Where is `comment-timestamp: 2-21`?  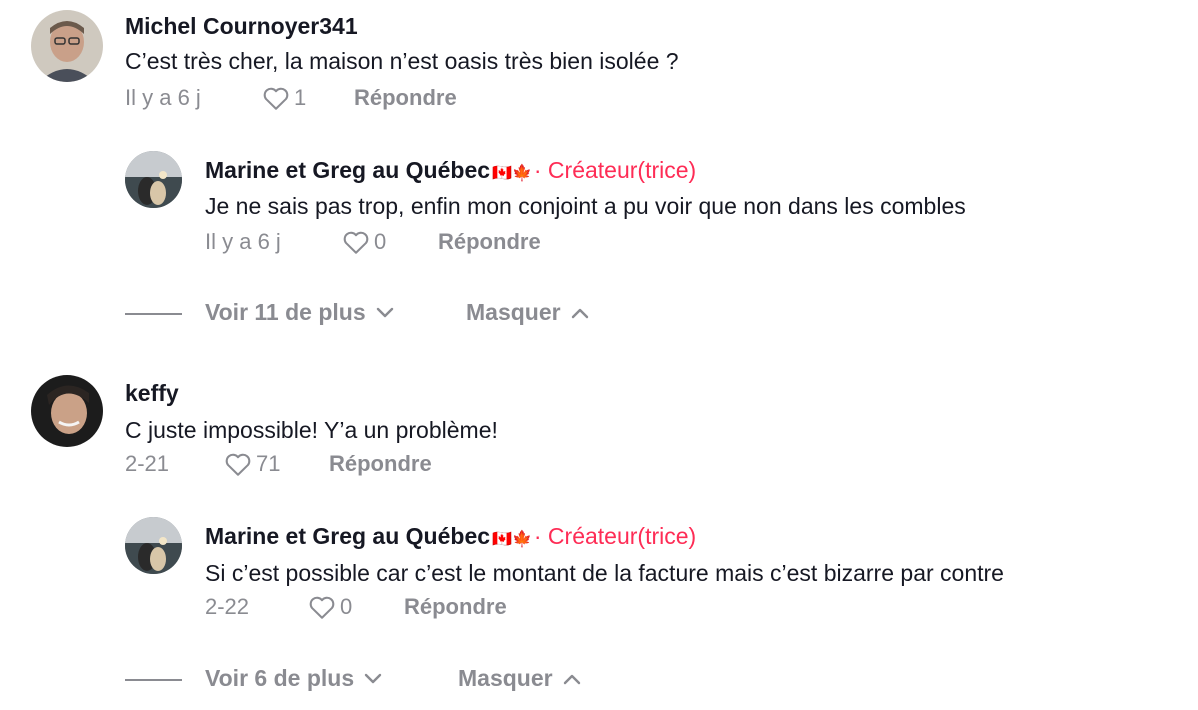
comment-timestamp: 2-21 is located at coordinates (147, 463).